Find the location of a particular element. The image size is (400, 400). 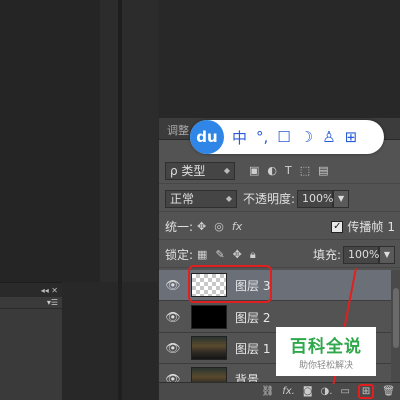

layer-thumbnail-photo is located at coordinates (209, 348).